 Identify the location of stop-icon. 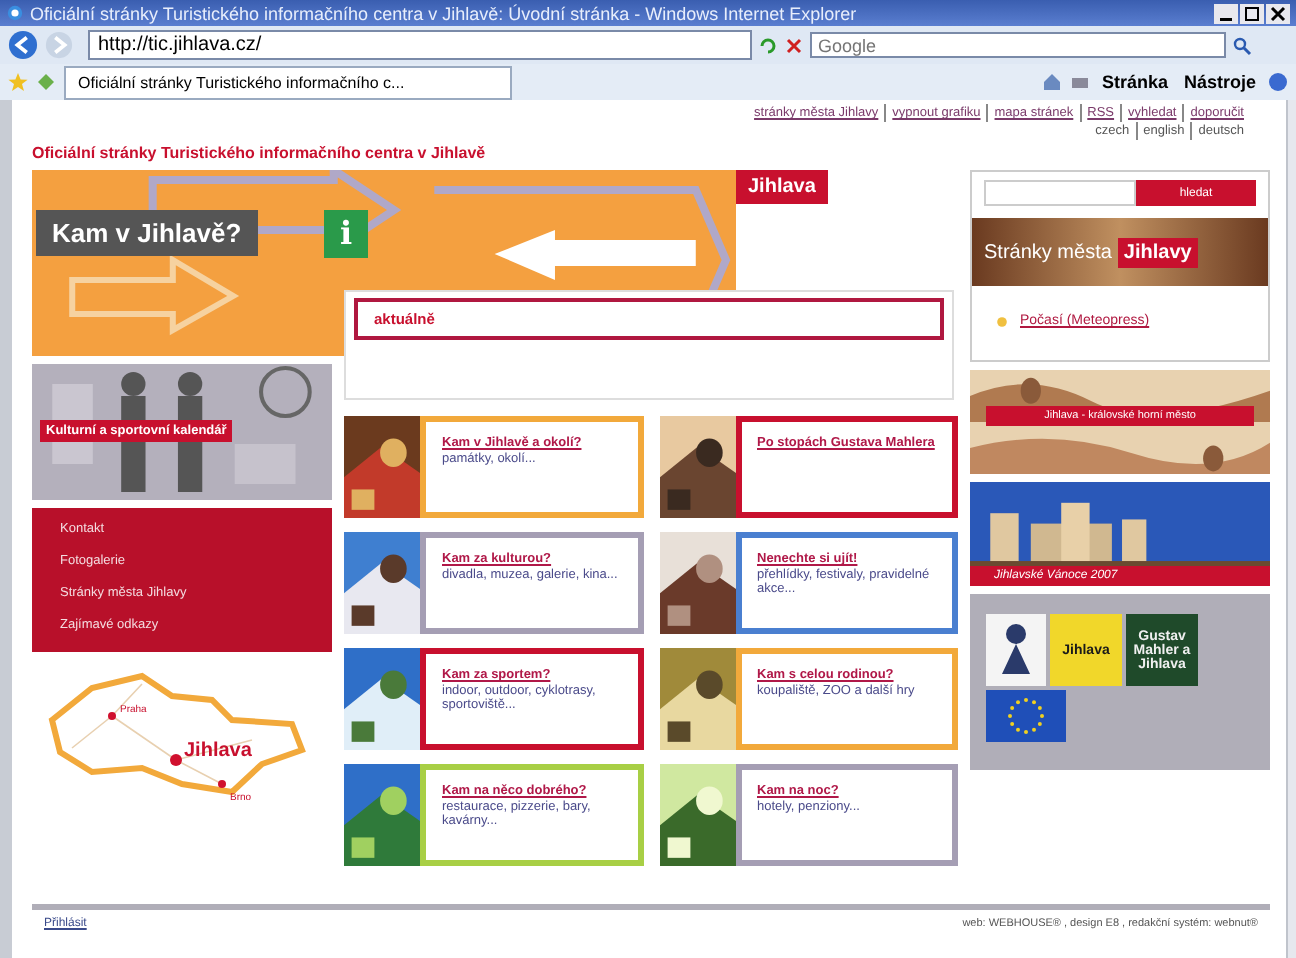
(794, 45).